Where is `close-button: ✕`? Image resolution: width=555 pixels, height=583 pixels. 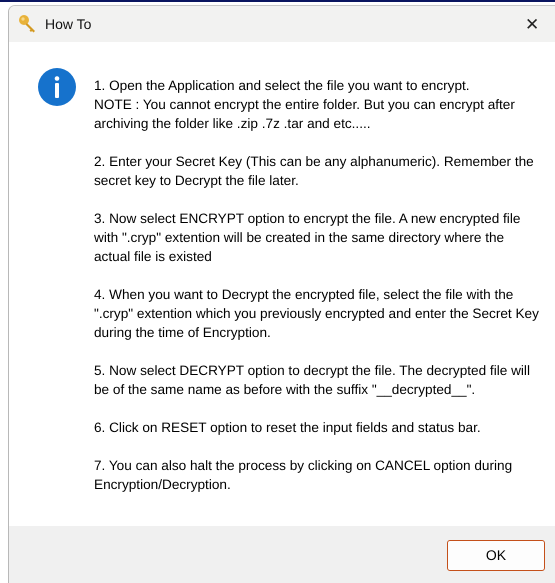 close-button: ✕ is located at coordinates (532, 24).